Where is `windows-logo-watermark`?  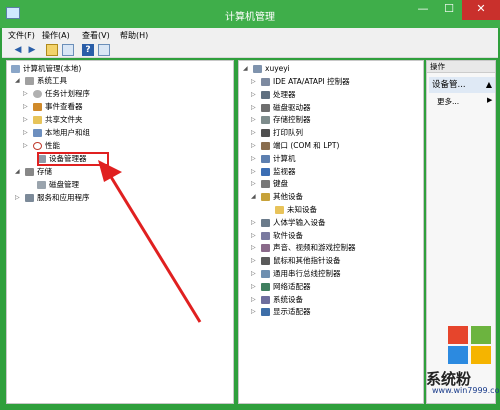
windows-logo-watermark is located at coordinates (469, 345).